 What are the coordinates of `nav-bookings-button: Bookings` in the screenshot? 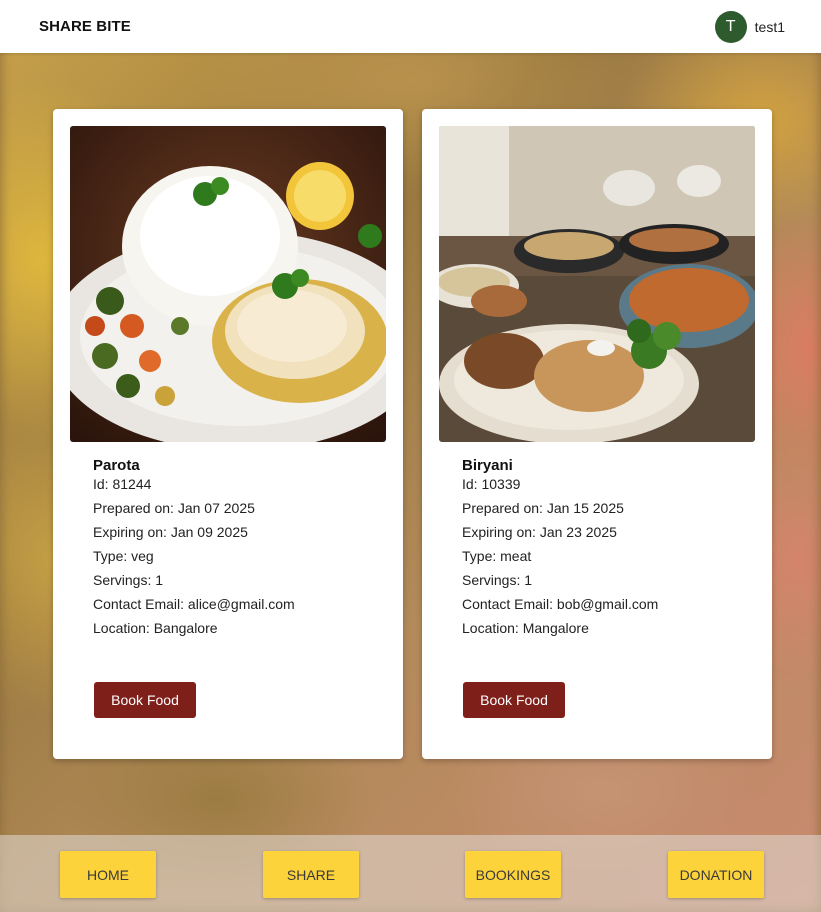 It's located at (513, 874).